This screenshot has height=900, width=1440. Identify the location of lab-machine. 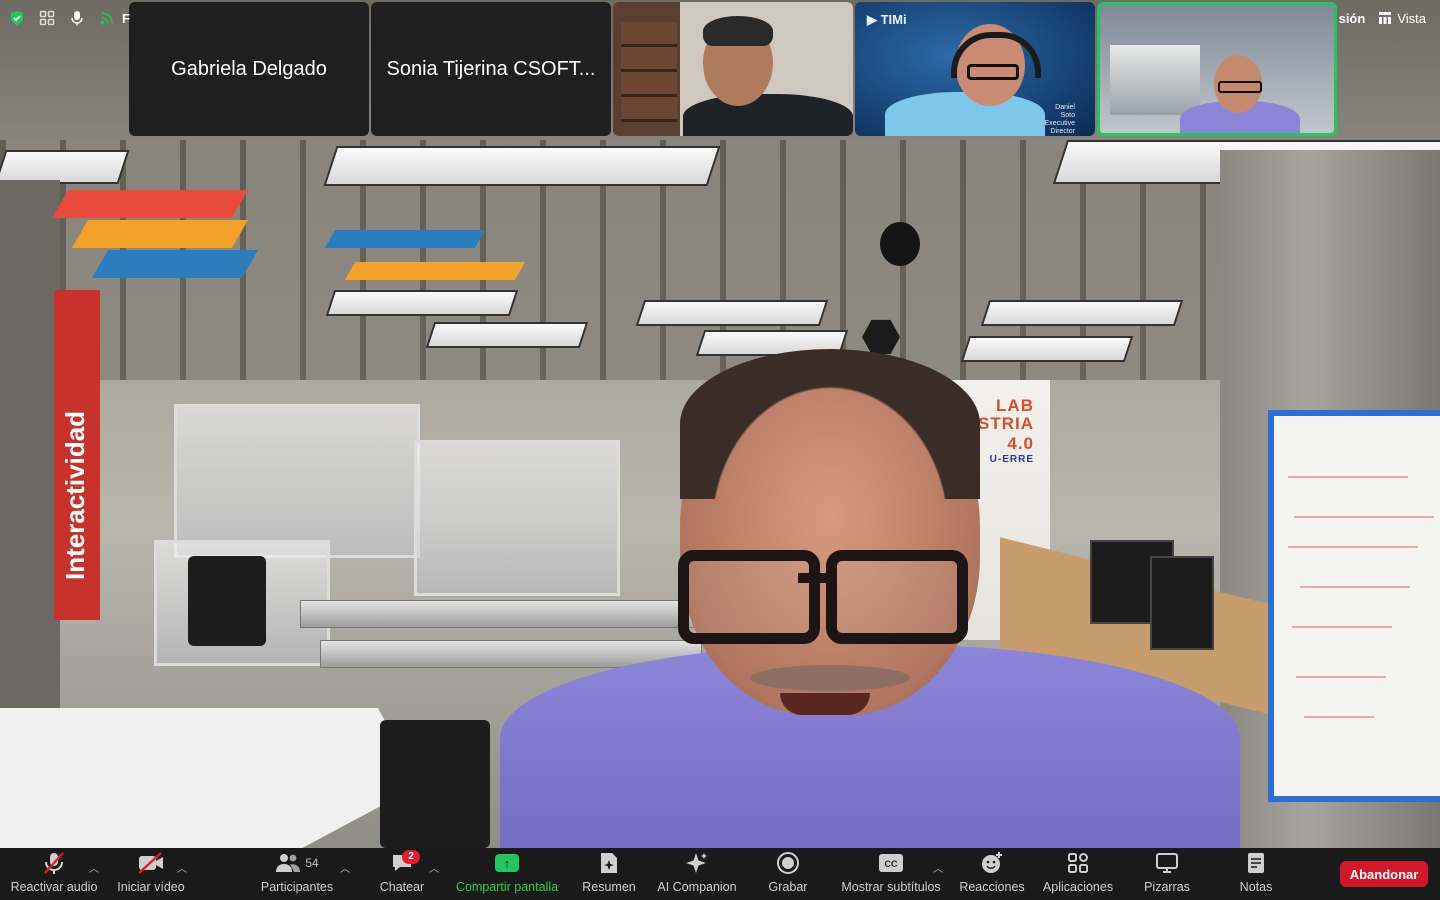
(297, 481).